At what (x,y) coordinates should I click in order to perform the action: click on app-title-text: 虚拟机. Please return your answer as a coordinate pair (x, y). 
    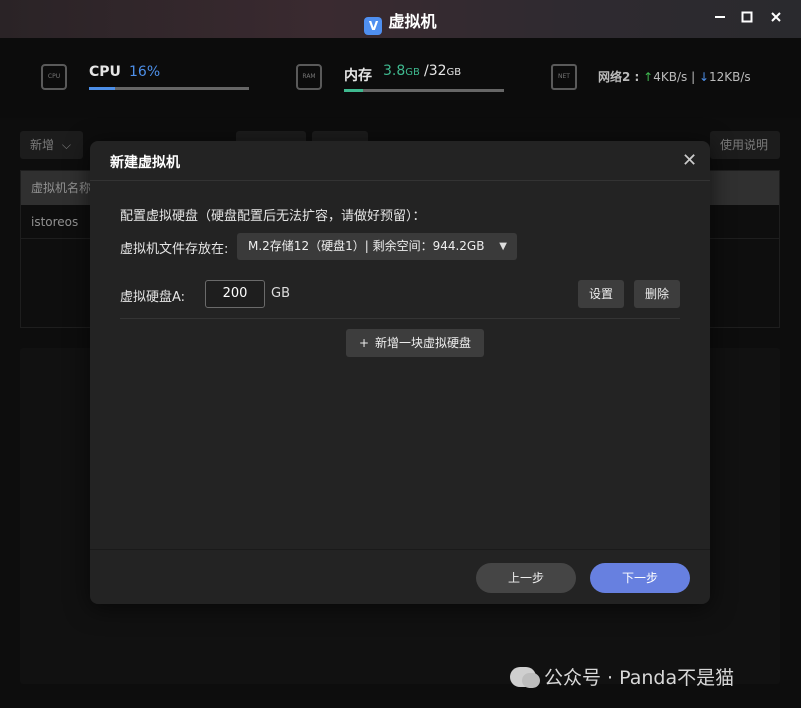
    Looking at the image, I should click on (412, 21).